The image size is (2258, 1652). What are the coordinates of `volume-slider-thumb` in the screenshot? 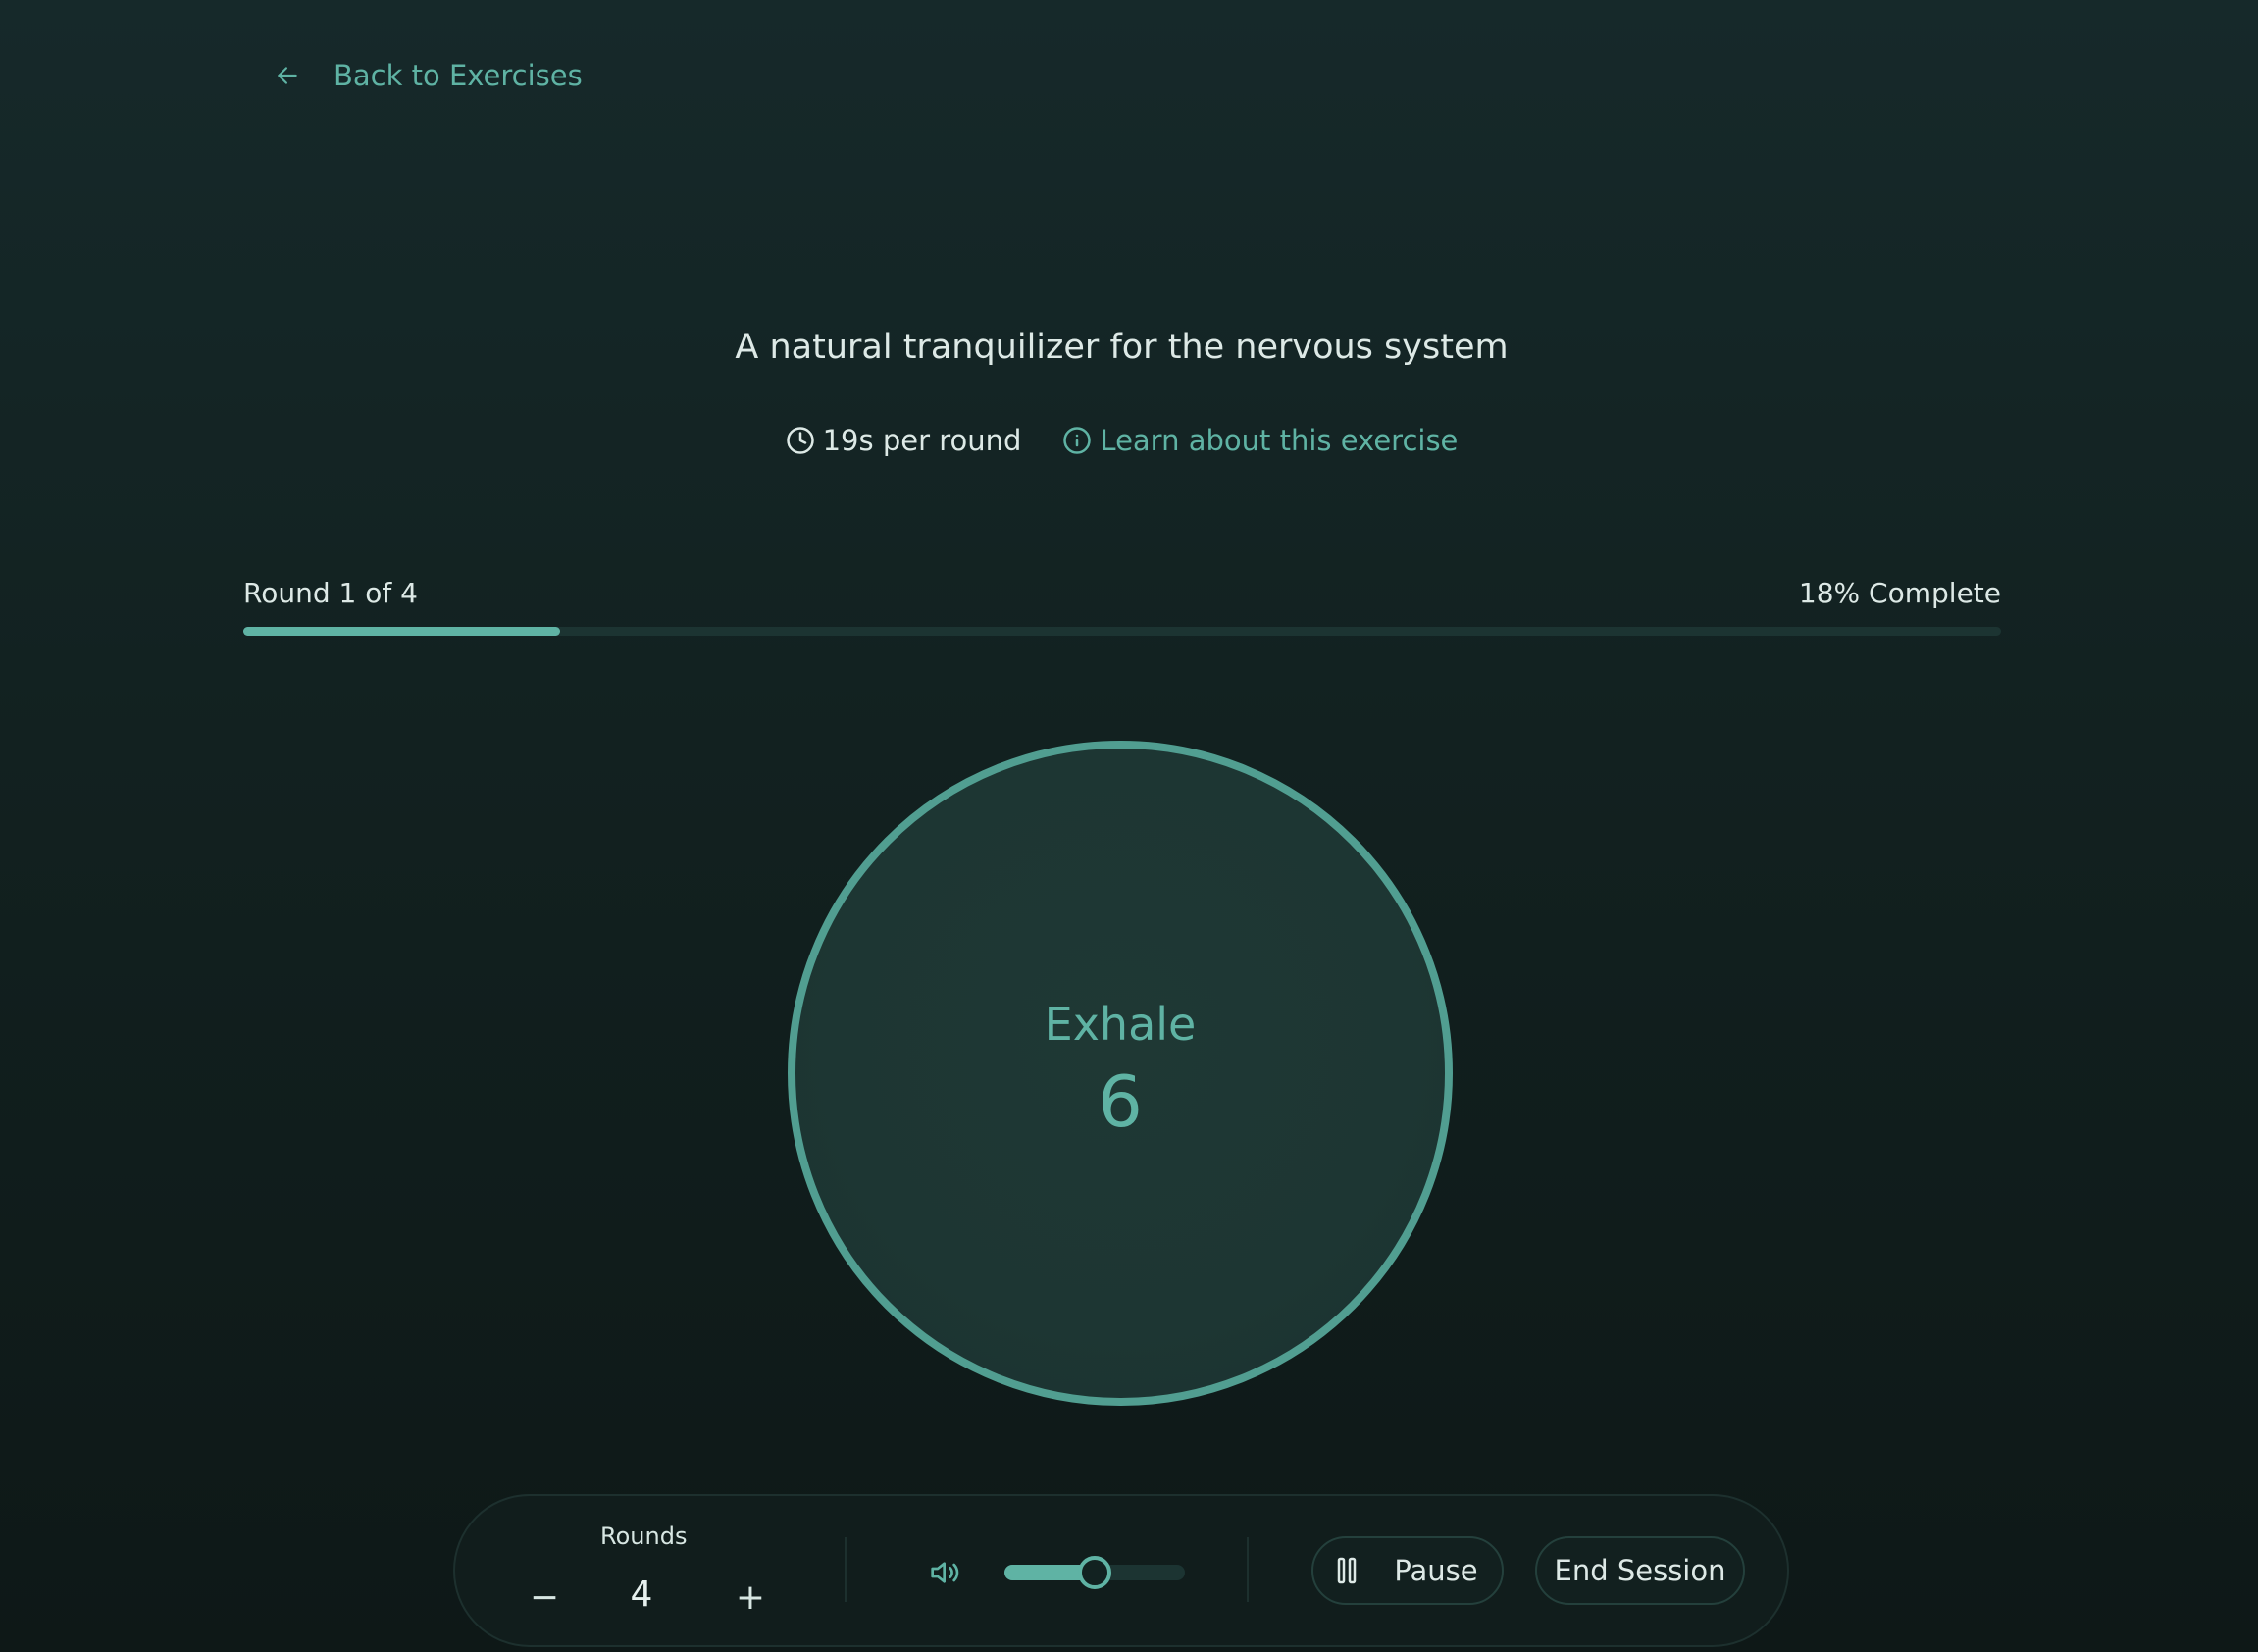 It's located at (1094, 1572).